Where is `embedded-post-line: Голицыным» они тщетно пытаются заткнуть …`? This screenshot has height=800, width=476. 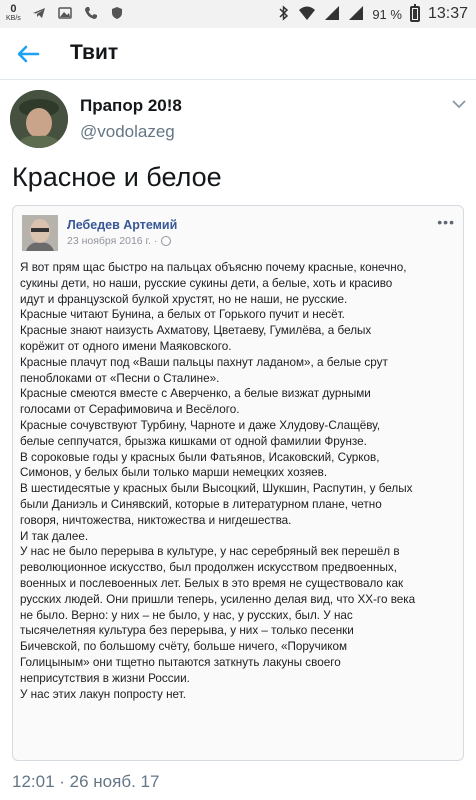 embedded-post-line: Голицыным» они тщетно пытаются заткнуть … is located at coordinates (180, 662).